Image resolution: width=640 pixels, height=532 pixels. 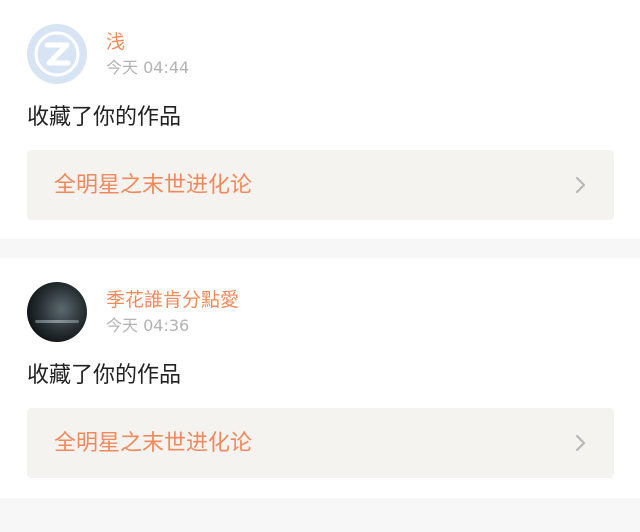 I want to click on timestamp: 今天 04:44, so click(x=148, y=67).